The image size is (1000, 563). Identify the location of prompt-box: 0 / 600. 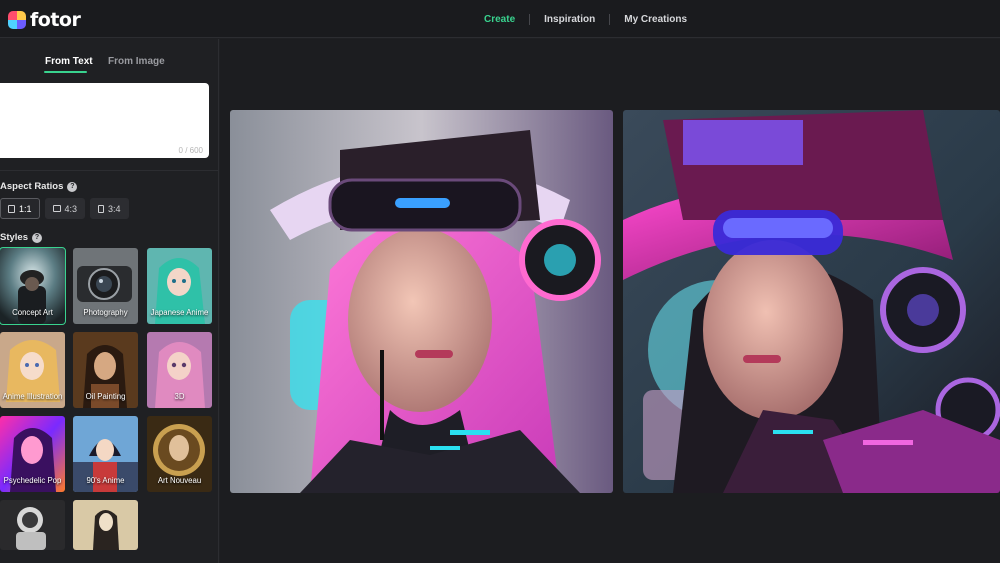
(104, 120).